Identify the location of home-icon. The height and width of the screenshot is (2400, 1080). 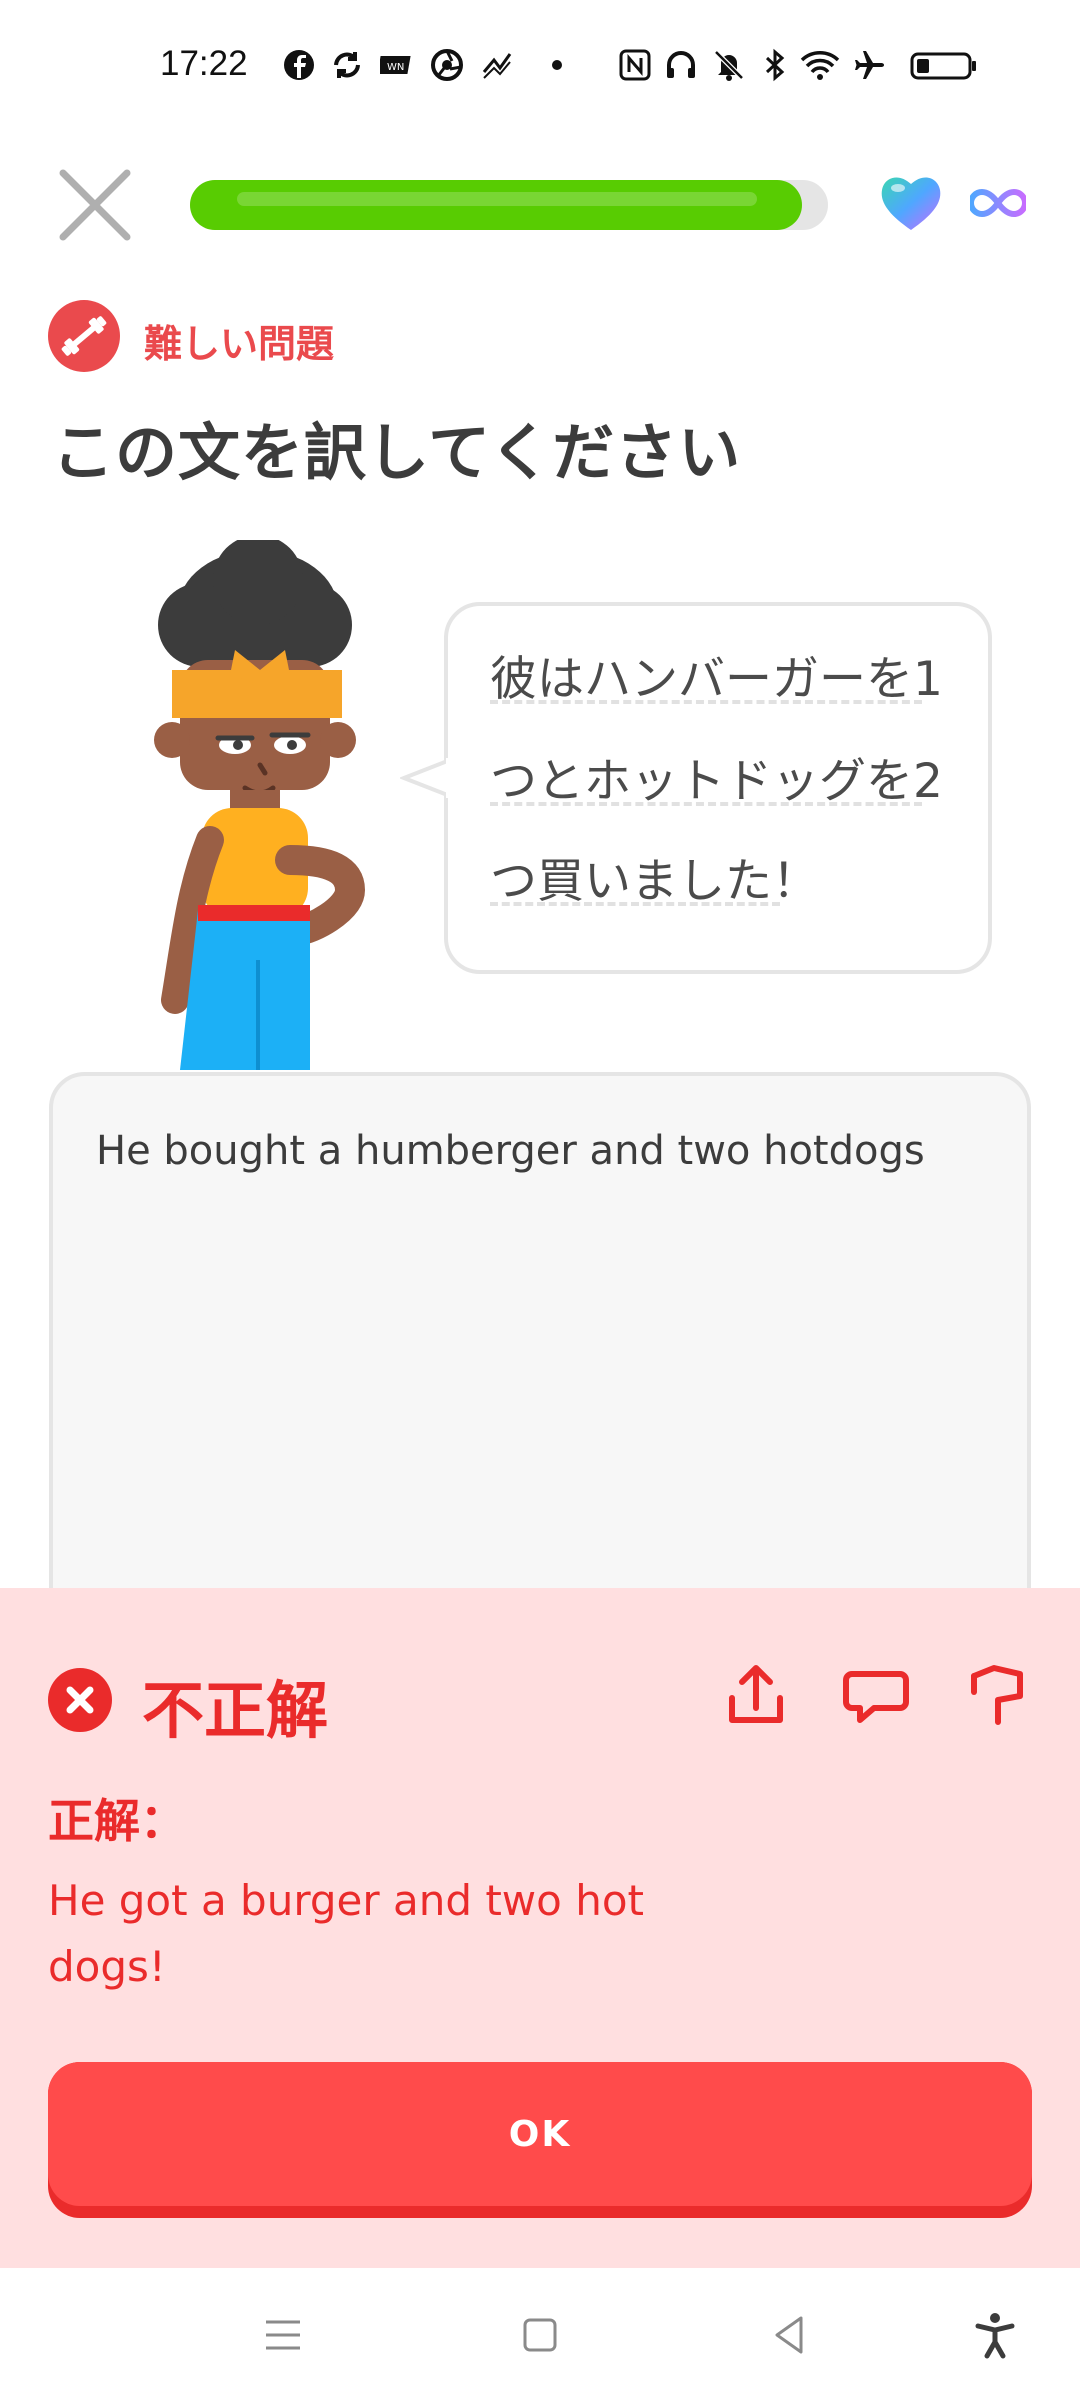
(540, 2335).